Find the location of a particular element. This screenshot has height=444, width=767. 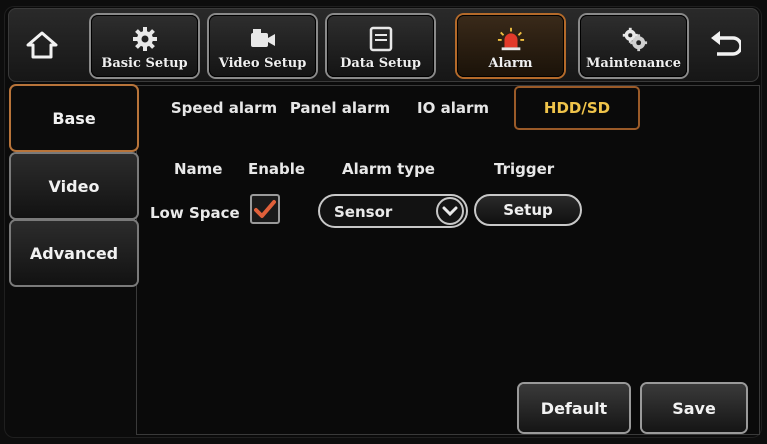

subtab-io-alarm: IO alarm is located at coordinates (453, 108).